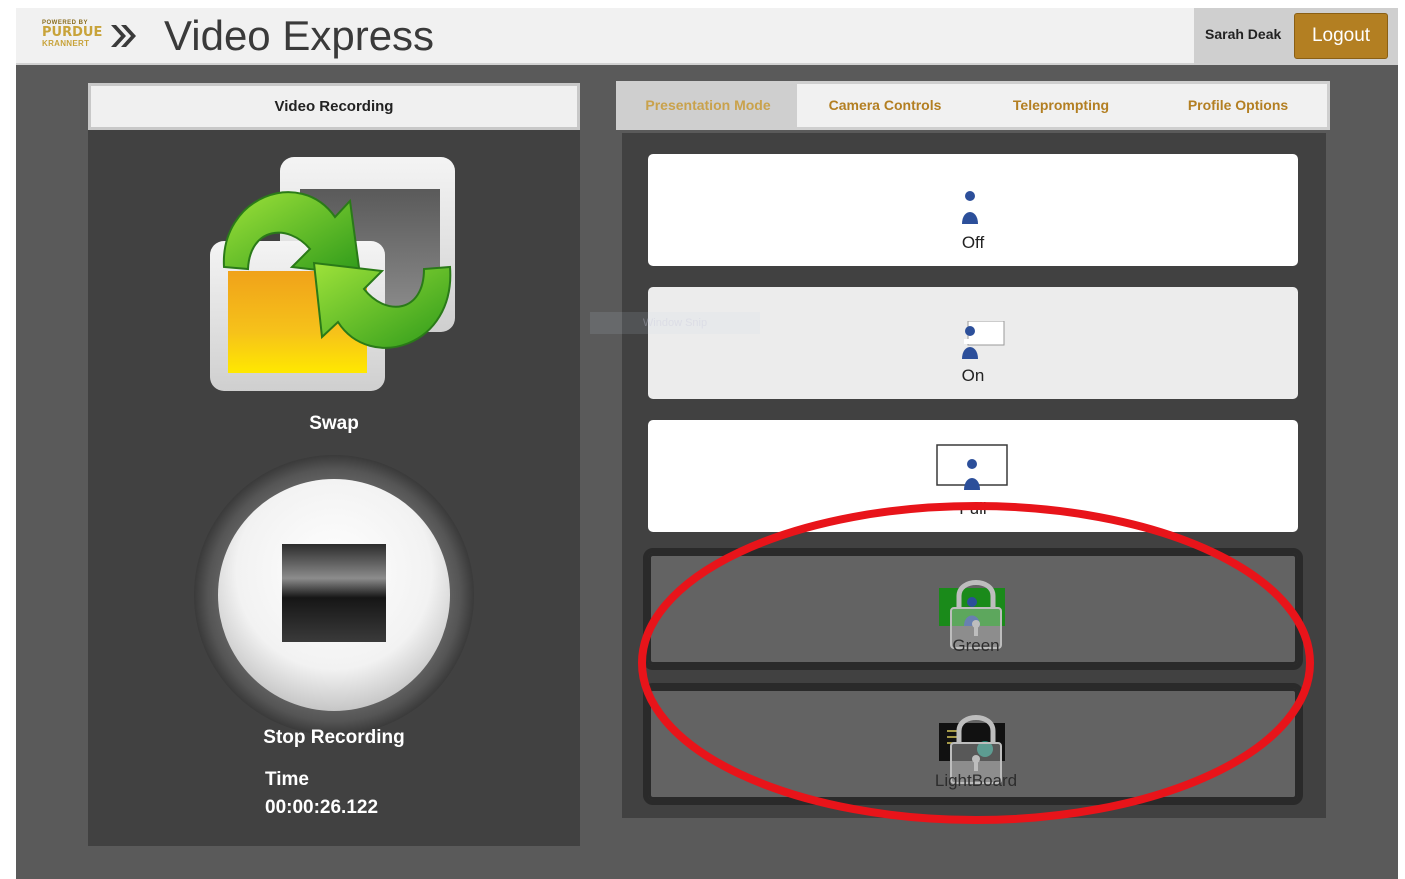 This screenshot has width=1405, height=879. Describe the element at coordinates (1341, 36) in the screenshot. I see `logout-button: Logout` at that location.